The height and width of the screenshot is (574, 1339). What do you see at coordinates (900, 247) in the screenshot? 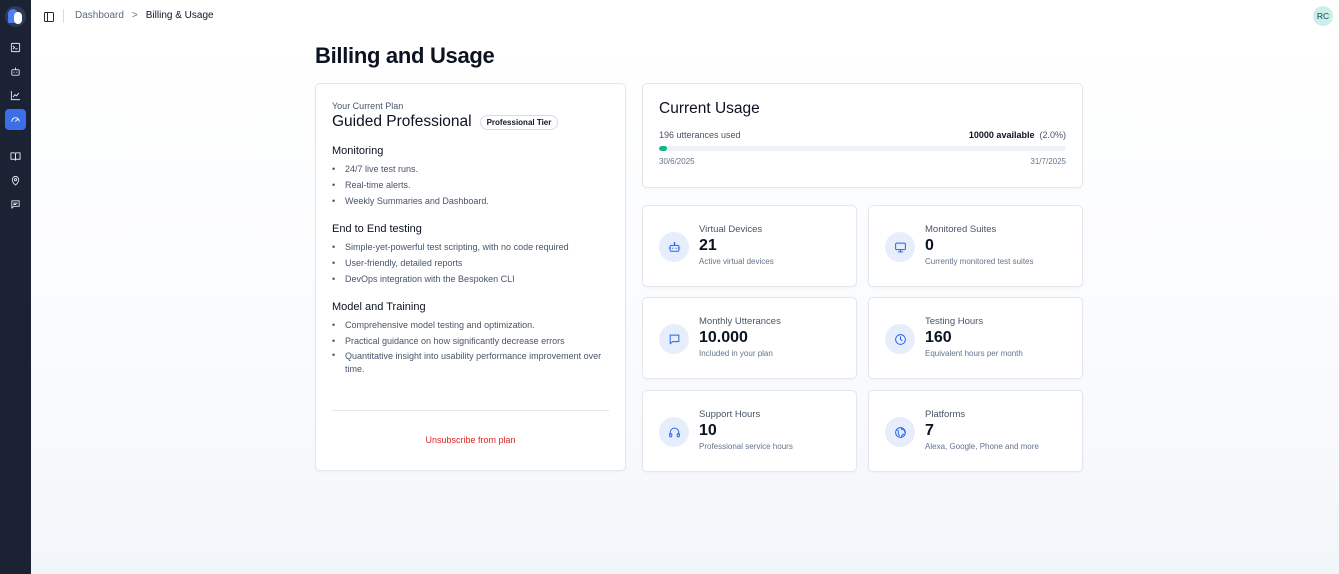
I see `monitor-icon` at bounding box center [900, 247].